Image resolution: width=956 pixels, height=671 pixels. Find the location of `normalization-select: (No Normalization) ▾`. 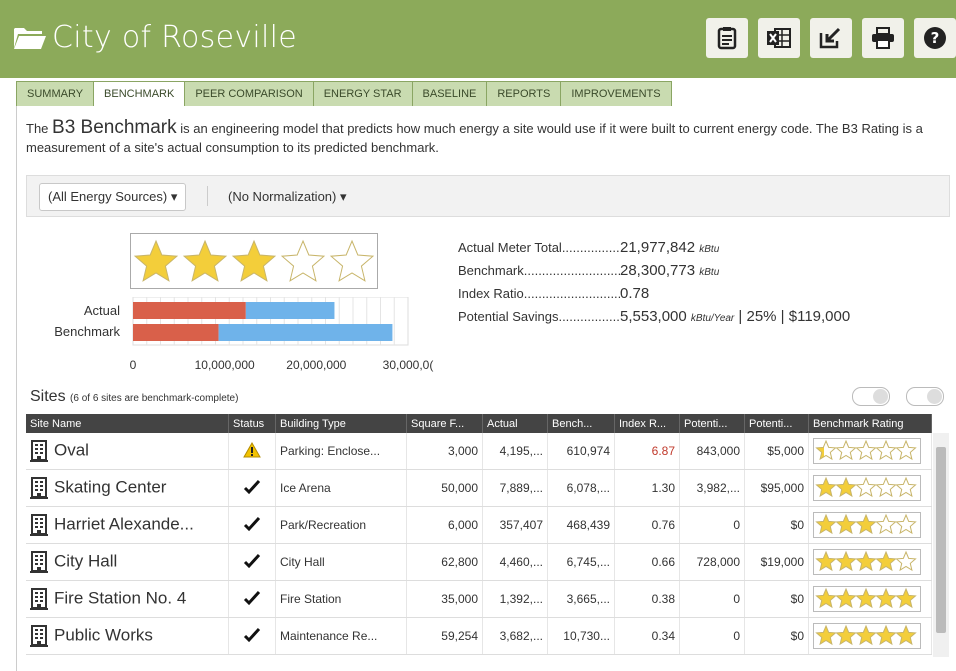

normalization-select: (No Normalization) ▾ is located at coordinates (287, 197).